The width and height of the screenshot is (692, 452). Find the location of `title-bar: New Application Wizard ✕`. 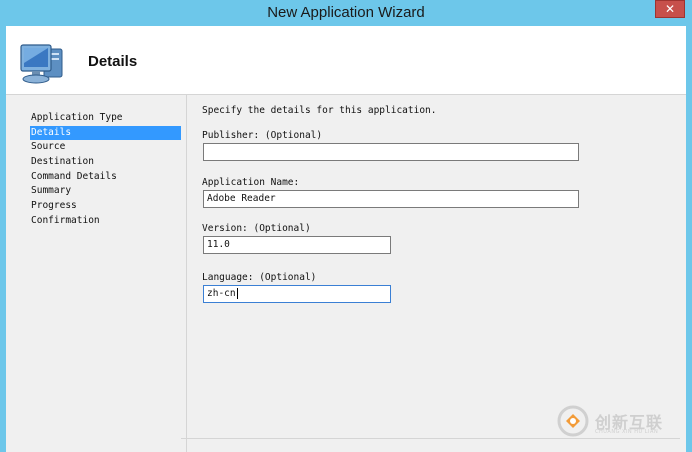

title-bar: New Application Wizard ✕ is located at coordinates (346, 13).